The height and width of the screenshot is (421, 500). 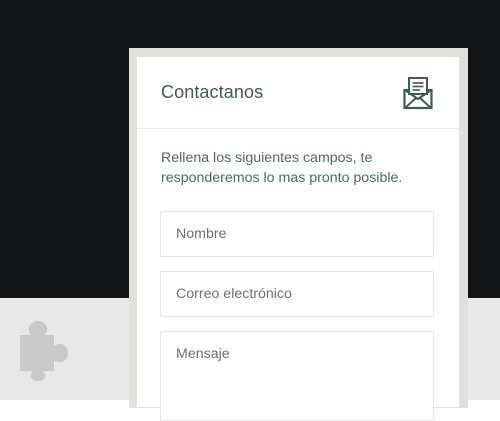 What do you see at coordinates (297, 234) in the screenshot?
I see `name-input` at bounding box center [297, 234].